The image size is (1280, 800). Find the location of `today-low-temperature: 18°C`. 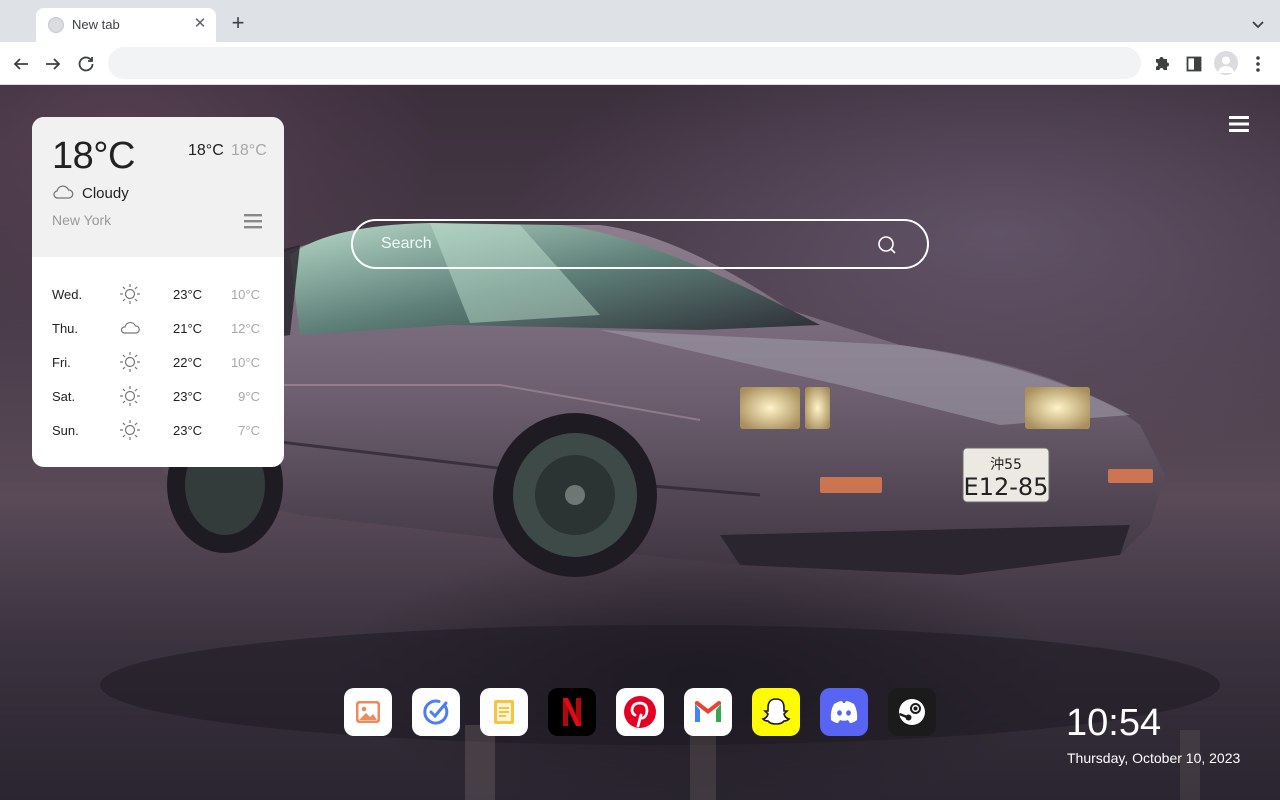

today-low-temperature: 18°C is located at coordinates (249, 150).